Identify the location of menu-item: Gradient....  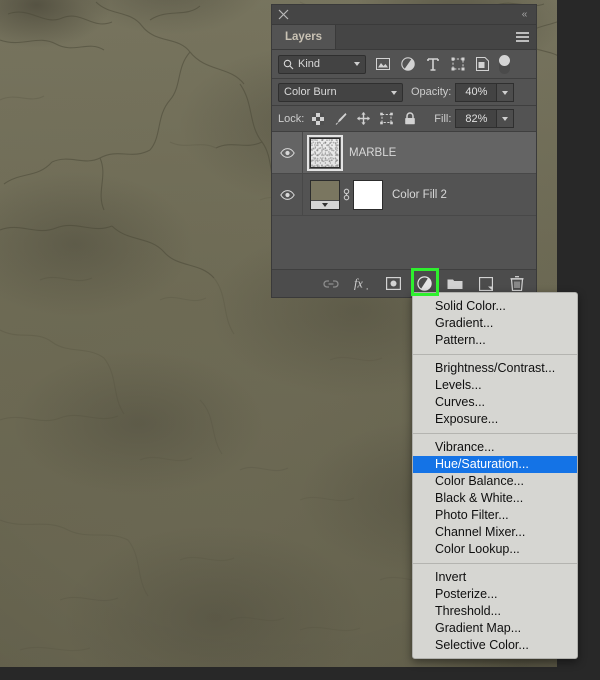
(495, 323).